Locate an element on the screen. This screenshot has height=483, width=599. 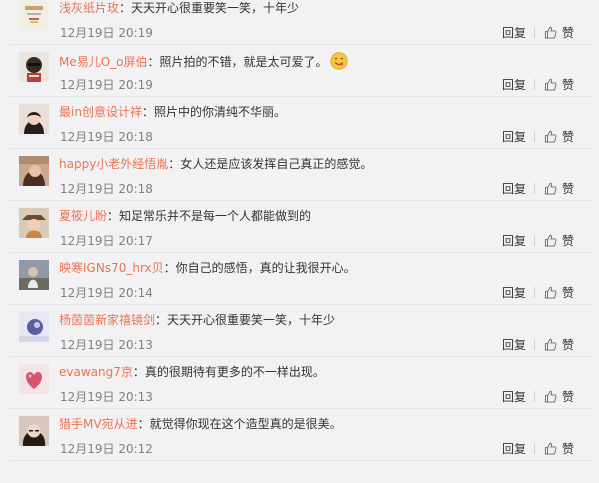
username-link: 杨茵茵新家禧镜剑 is located at coordinates (107, 320).